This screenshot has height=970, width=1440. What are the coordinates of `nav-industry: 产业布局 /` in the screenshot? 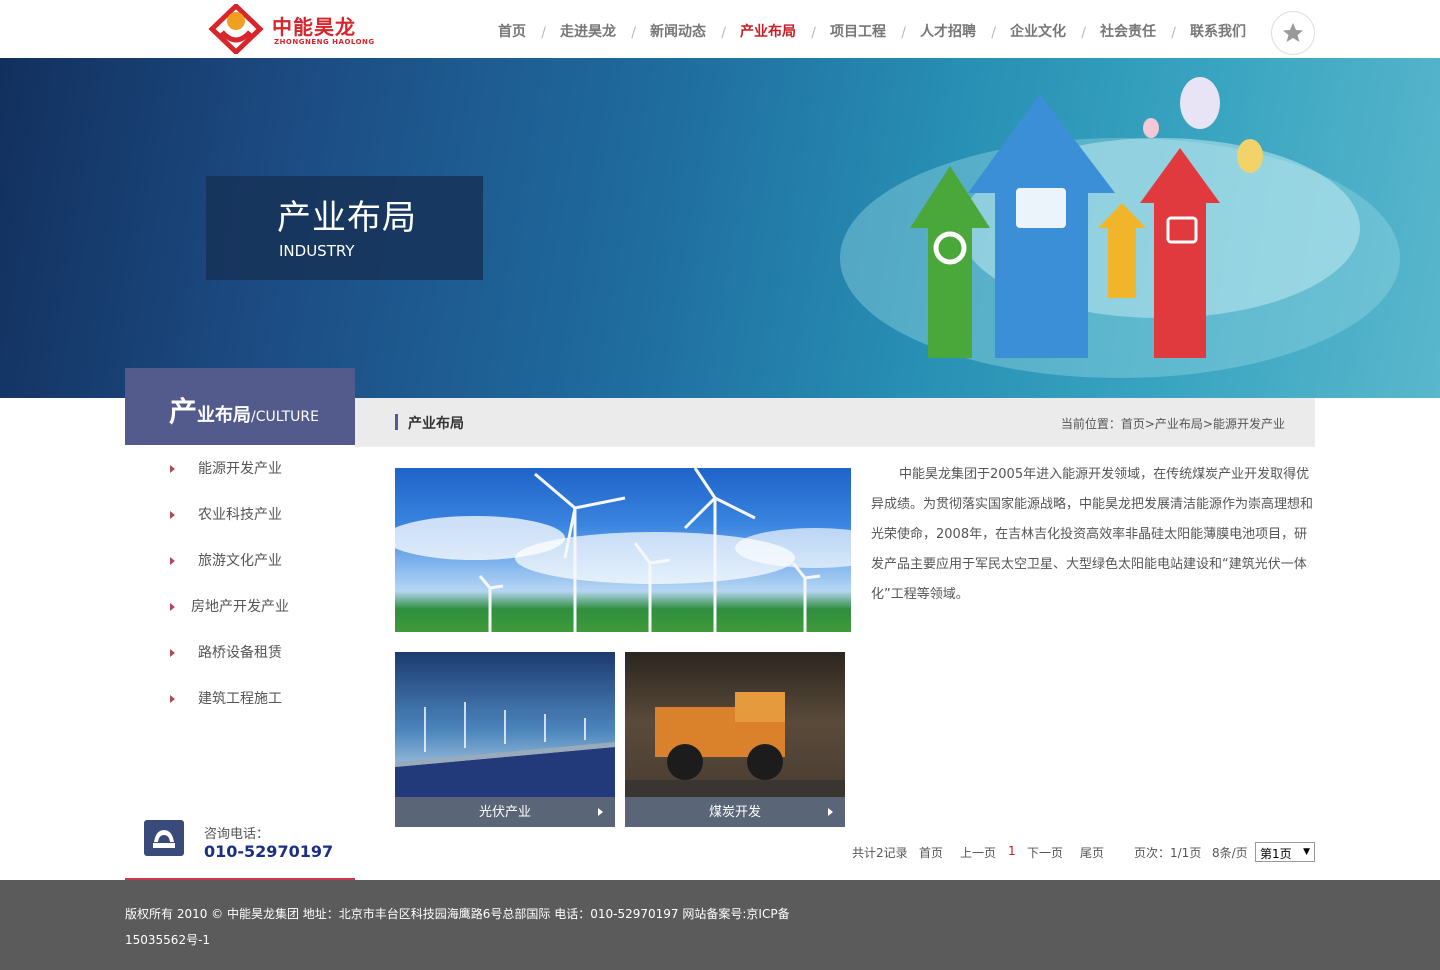 It's located at (769, 29).